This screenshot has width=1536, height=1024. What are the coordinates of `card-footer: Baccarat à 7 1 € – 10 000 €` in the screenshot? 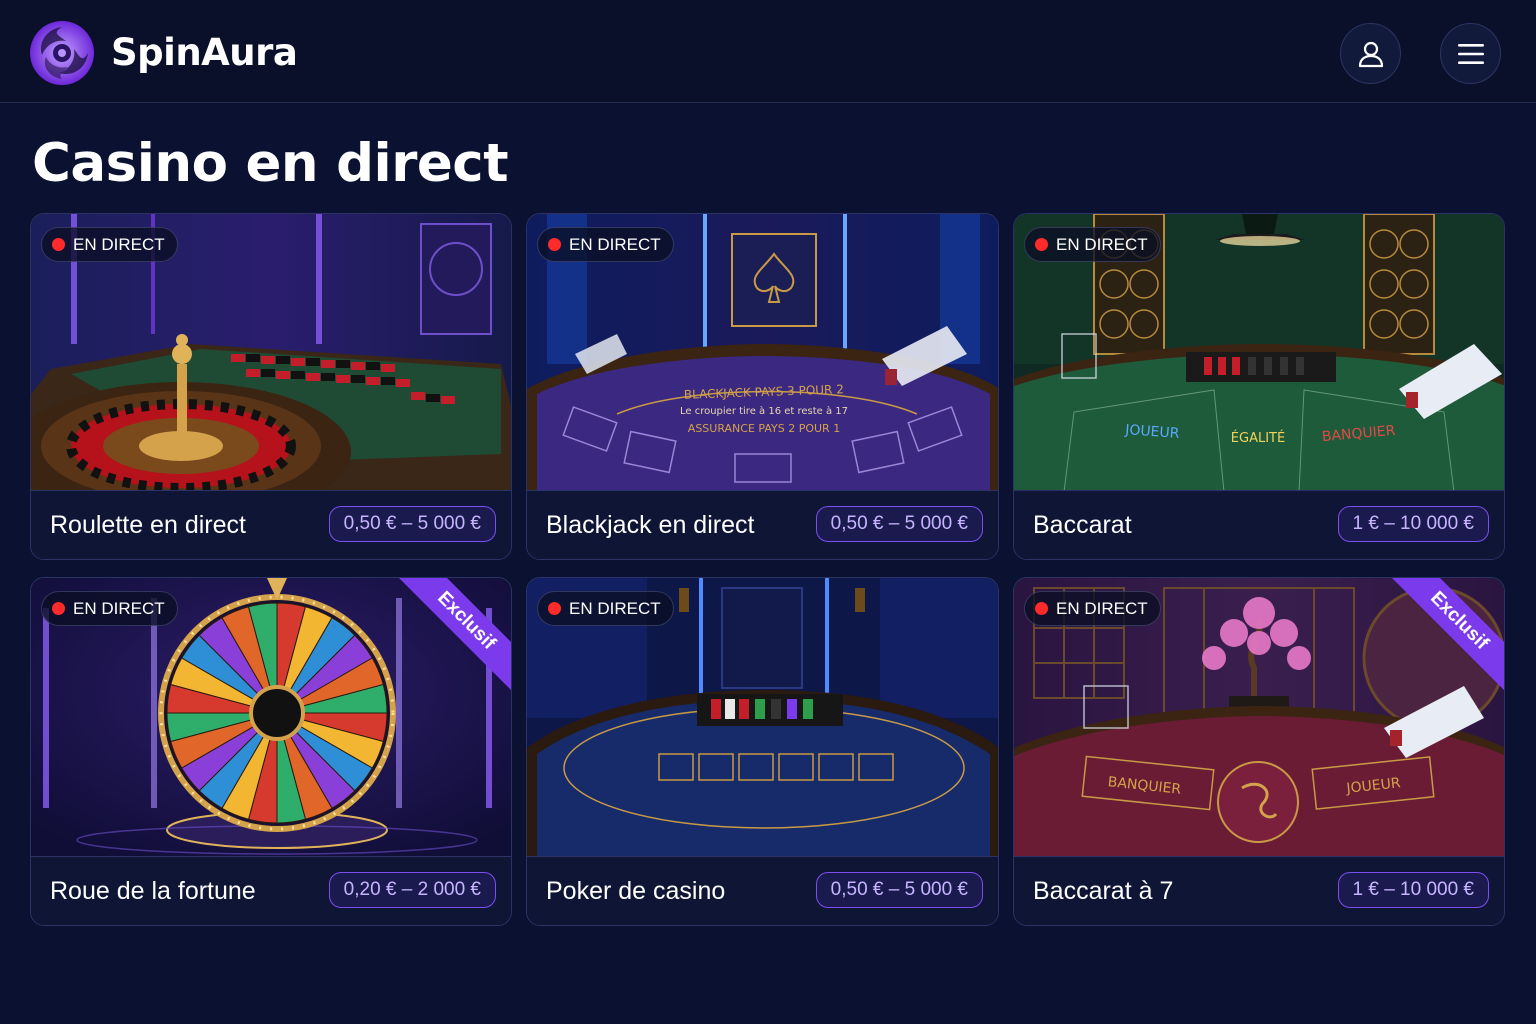 It's located at (1259, 890).